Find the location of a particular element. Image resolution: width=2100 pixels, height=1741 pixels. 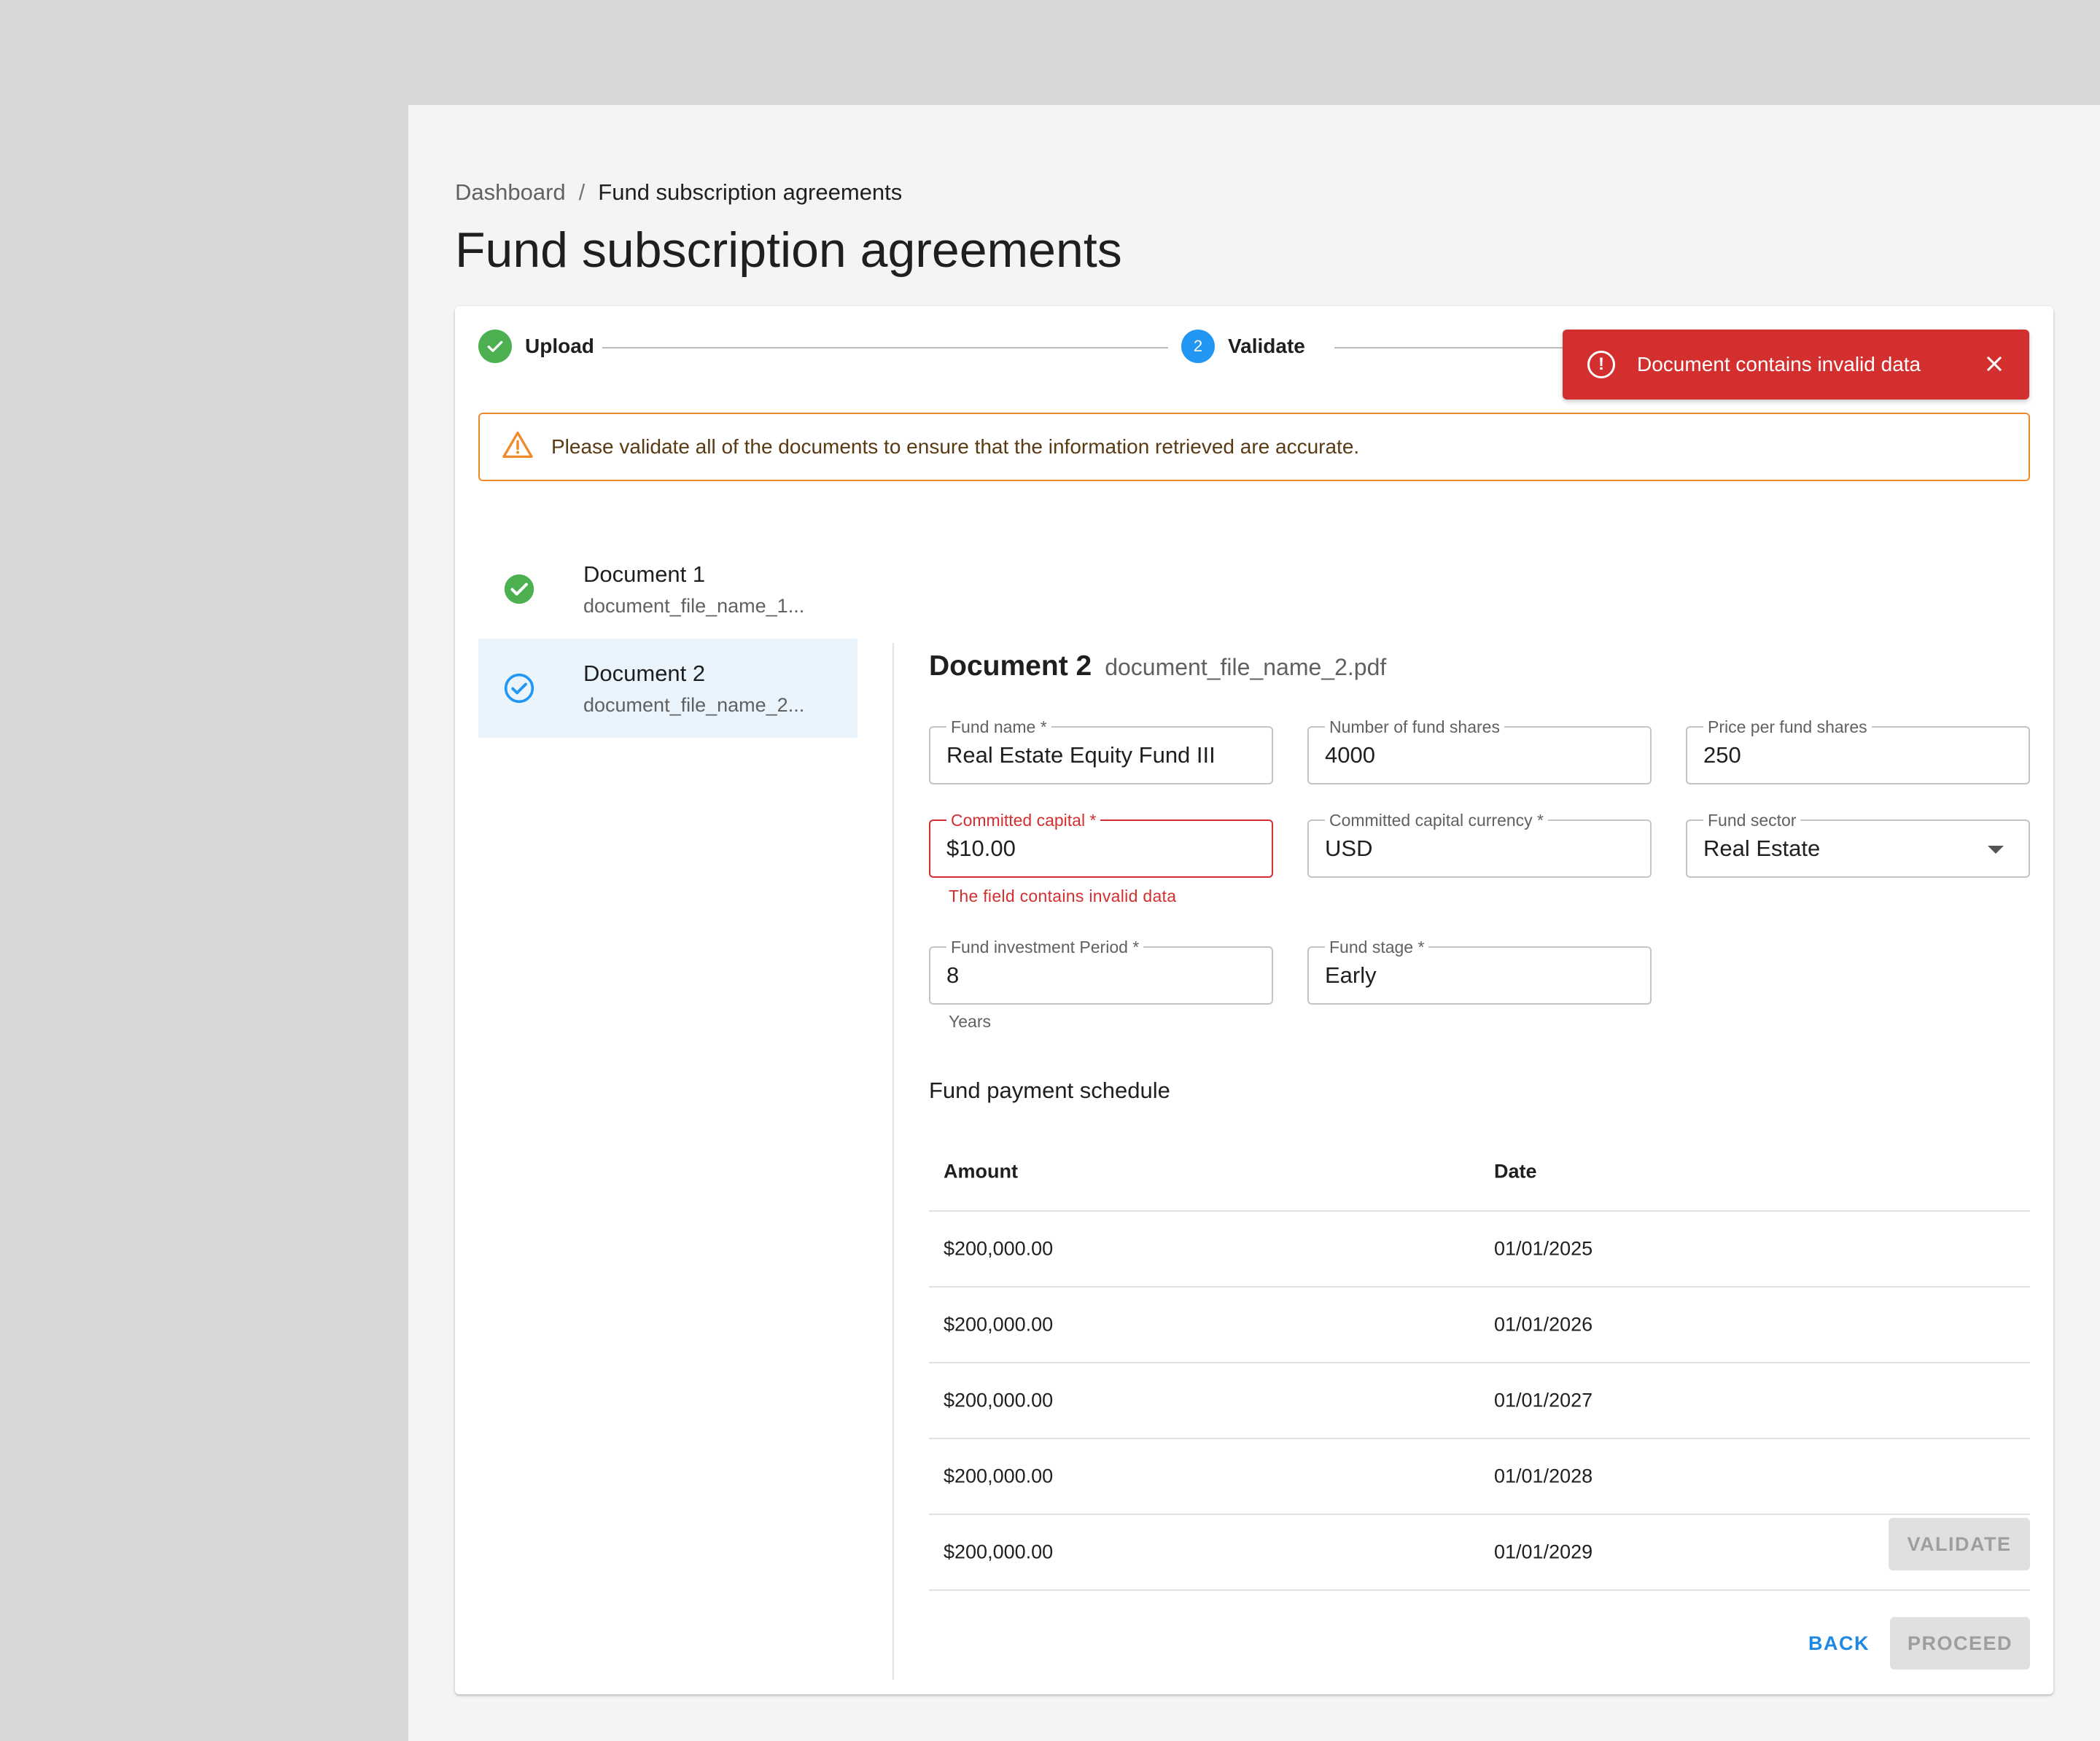

breadcrumb-dashboard-link: Dashboard is located at coordinates (510, 193).